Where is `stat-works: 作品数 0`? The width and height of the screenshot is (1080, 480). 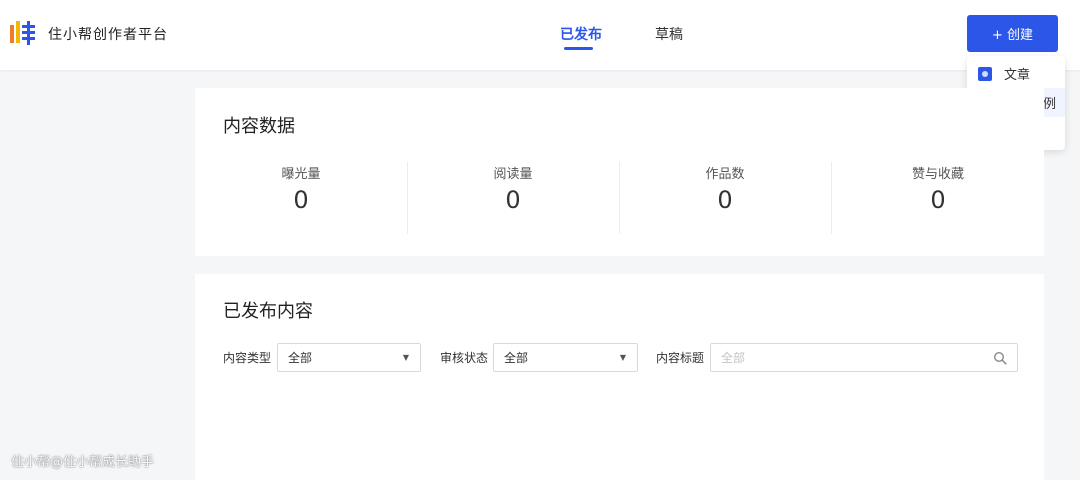
stat-works: 作品数 0 is located at coordinates (725, 198).